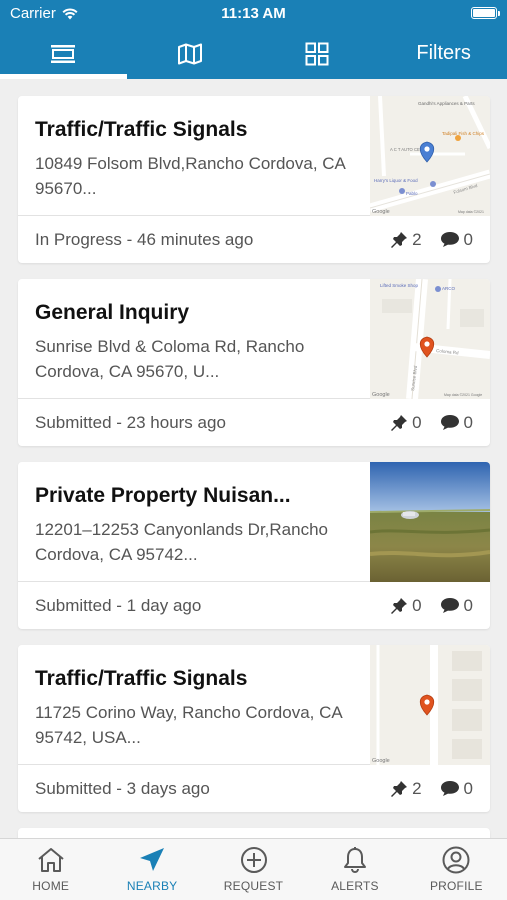 The height and width of the screenshot is (900, 507). What do you see at coordinates (463, 395) in the screenshot?
I see `map-copyright: Map data ©2021 Google` at bounding box center [463, 395].